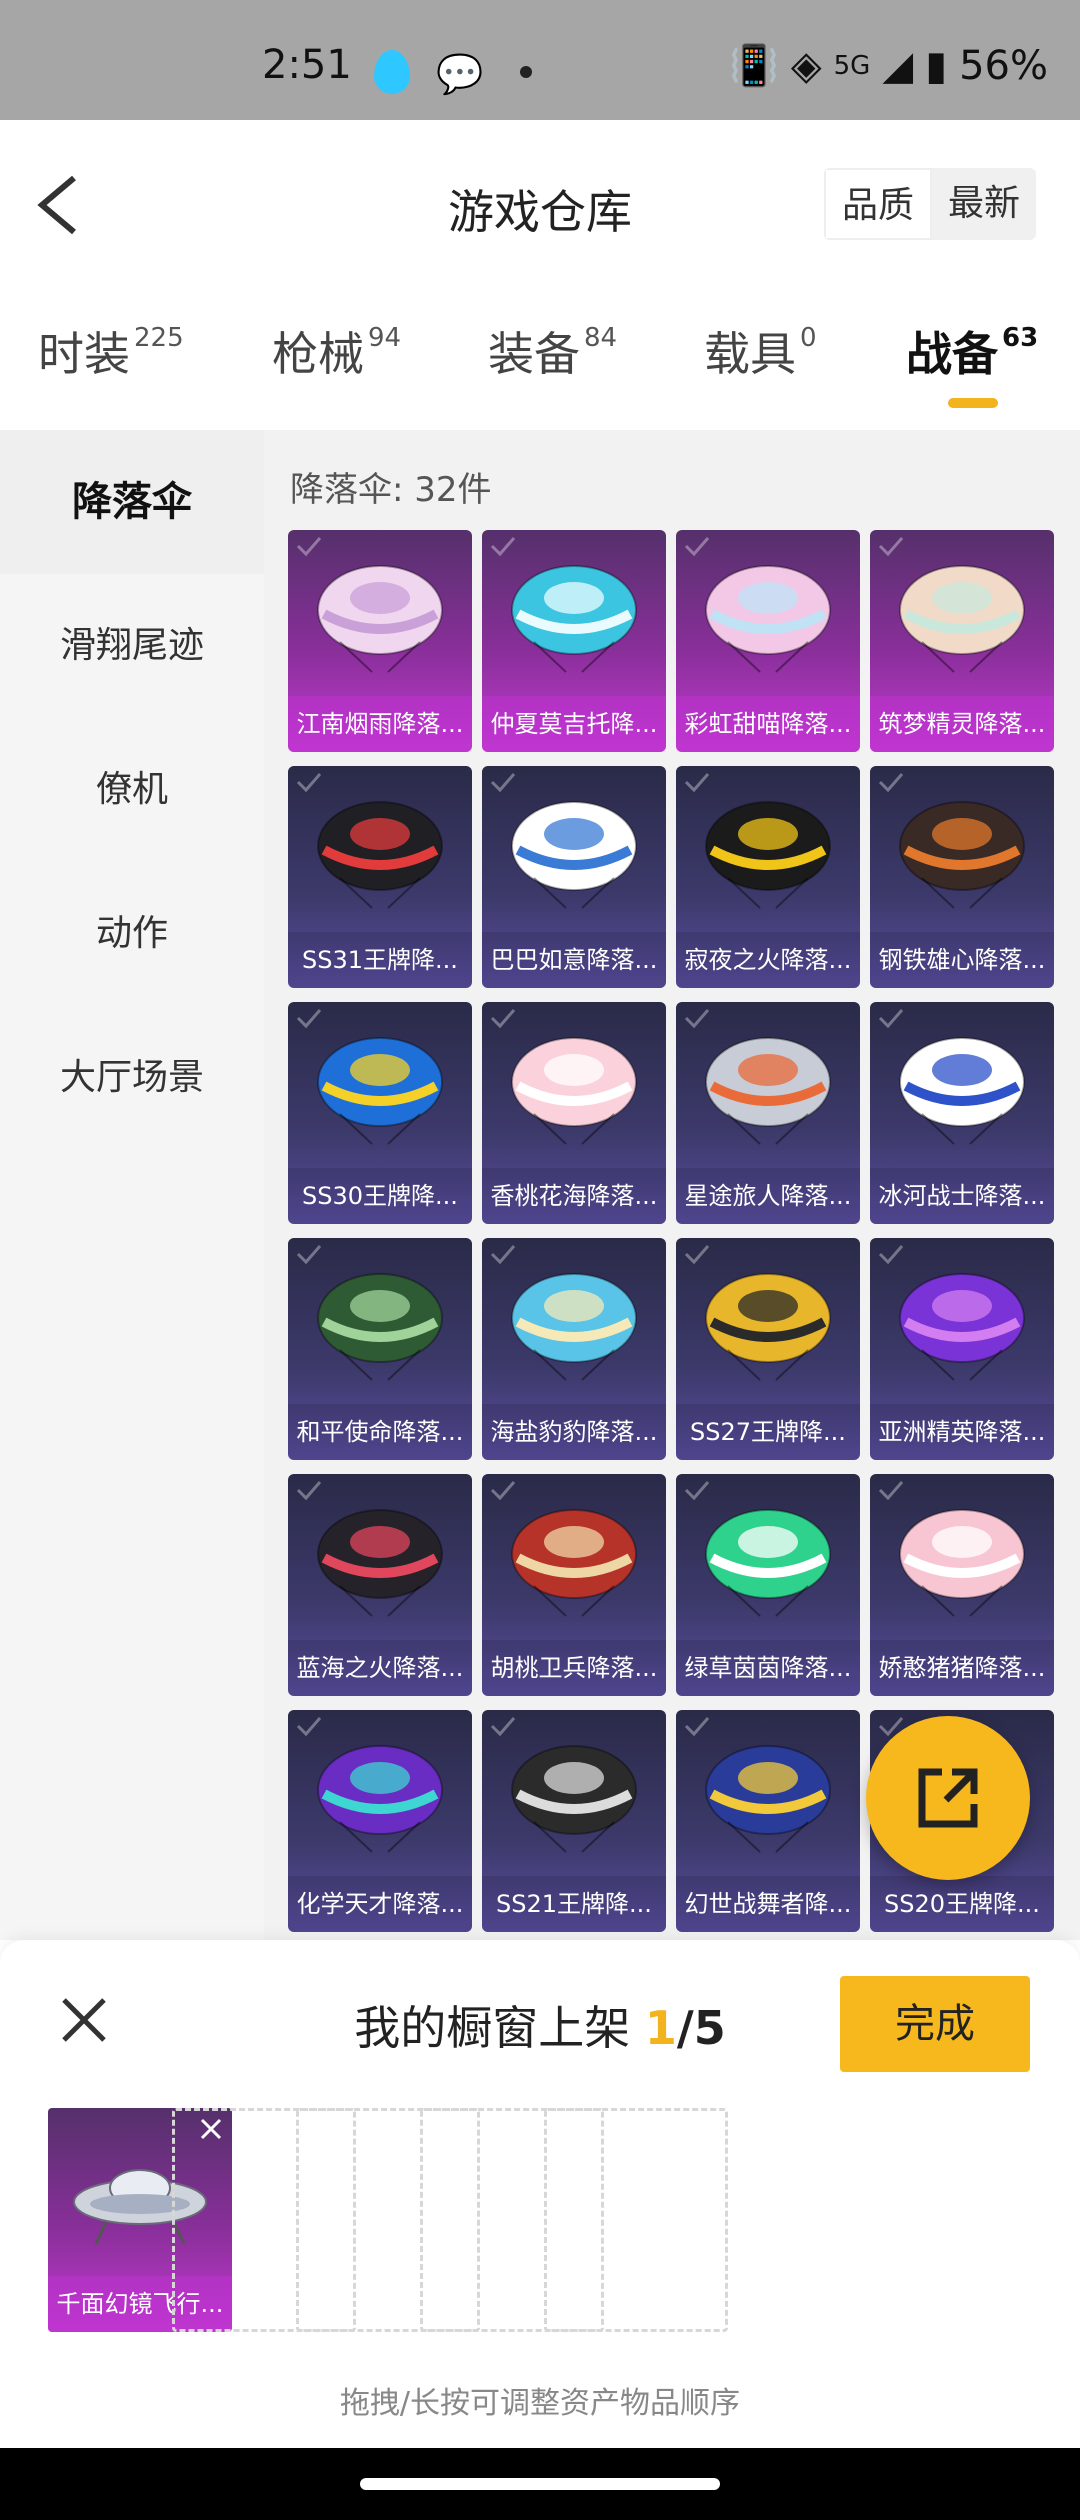  What do you see at coordinates (132, 502) in the screenshot?
I see `sidebar-item-parachute: 降落伞` at bounding box center [132, 502].